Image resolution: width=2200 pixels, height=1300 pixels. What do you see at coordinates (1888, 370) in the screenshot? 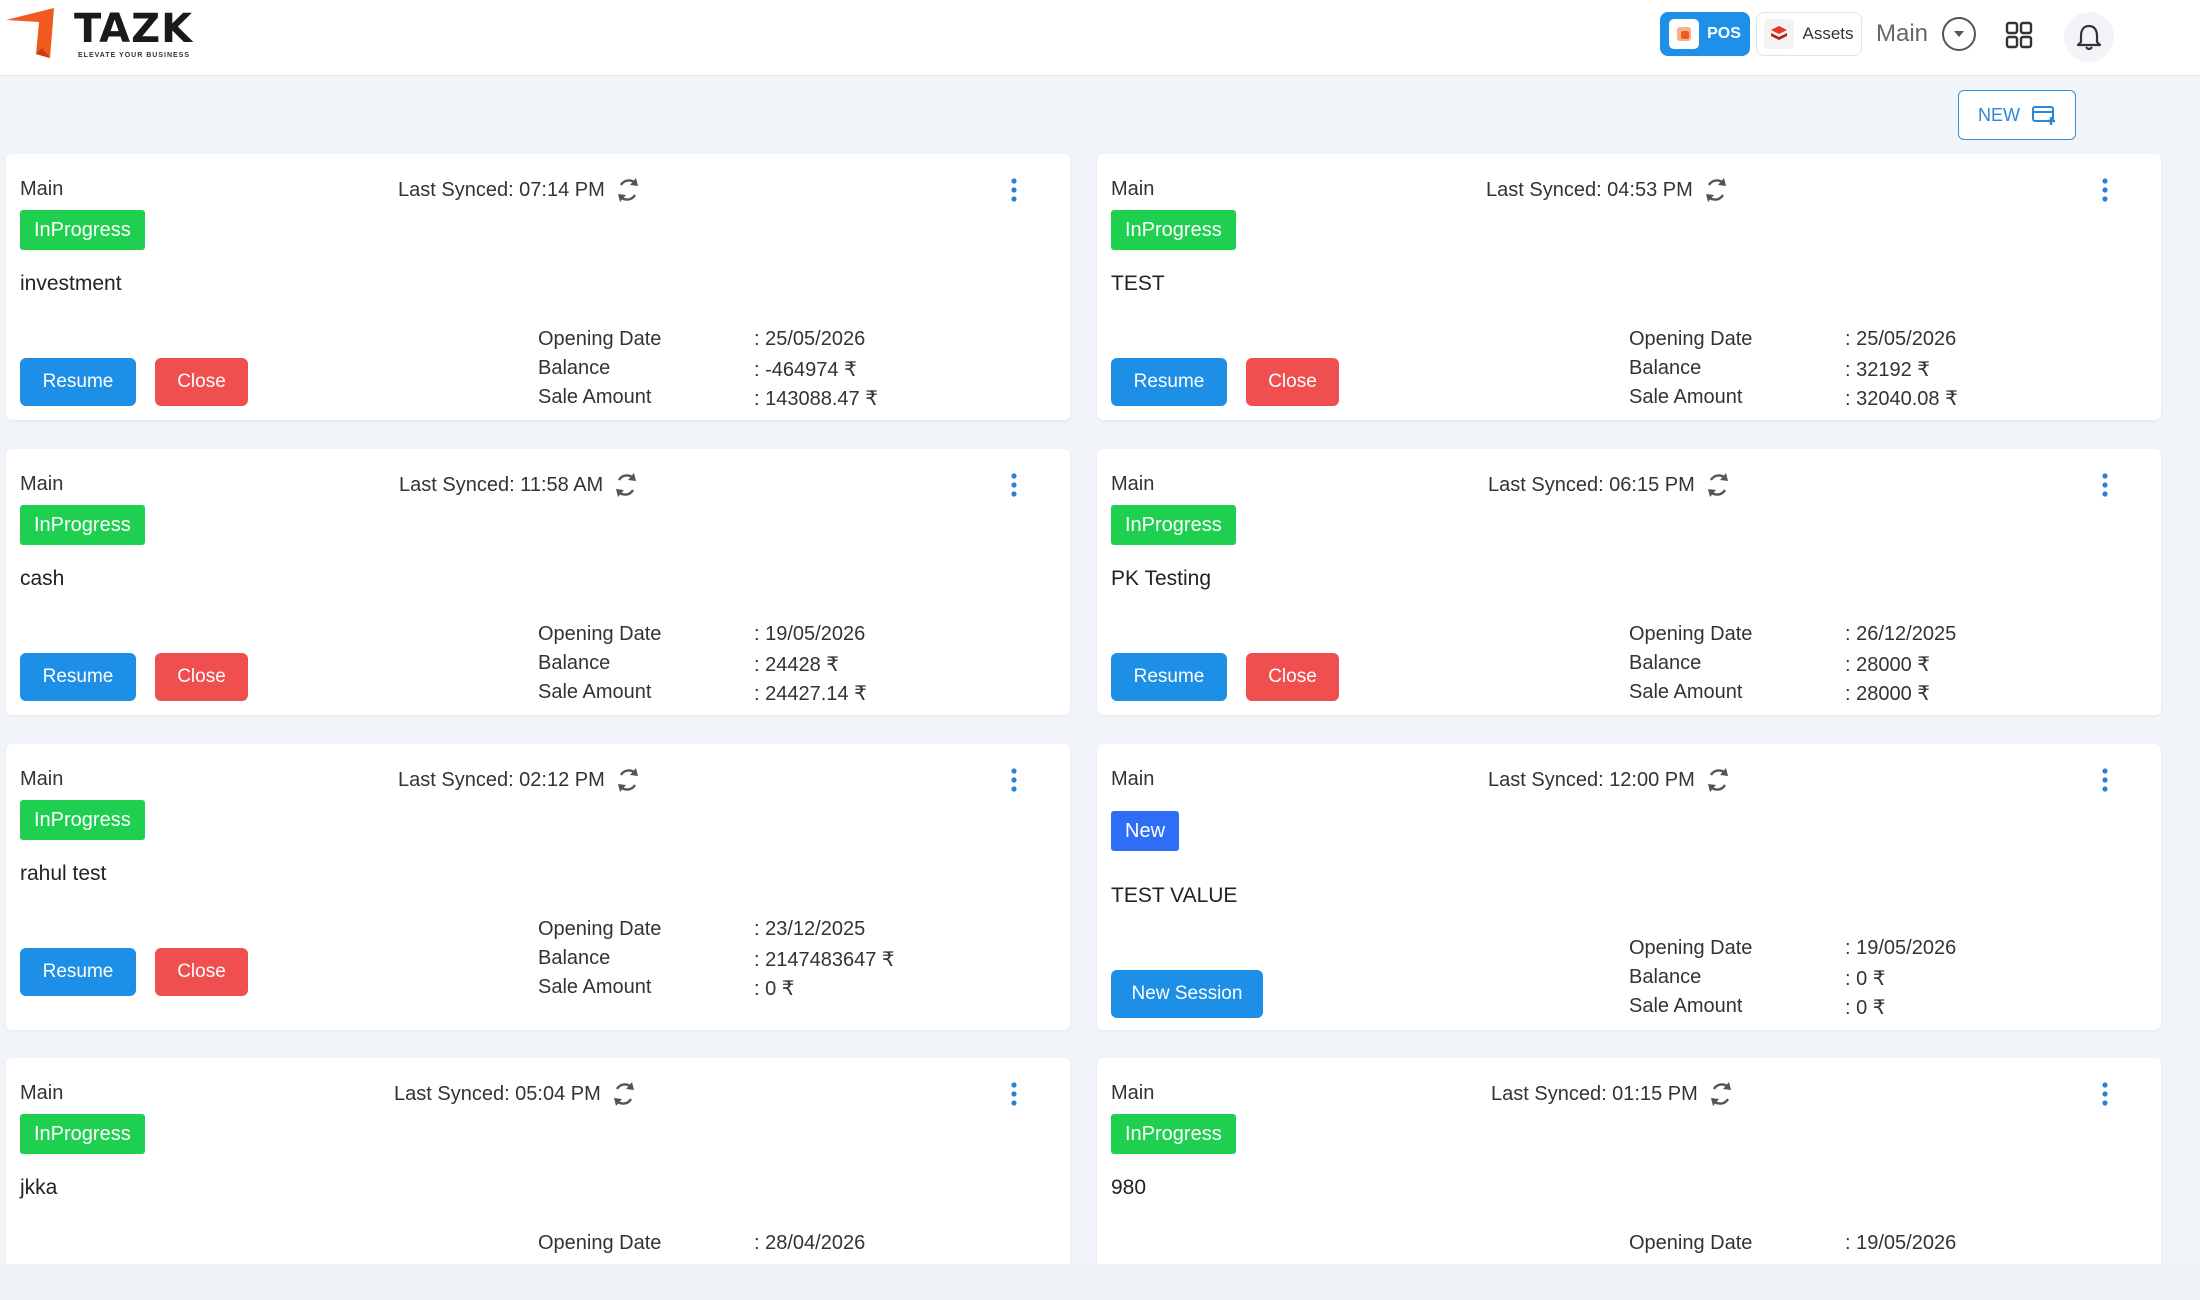
I see `balance-value: : 32192 ₹` at bounding box center [1888, 370].